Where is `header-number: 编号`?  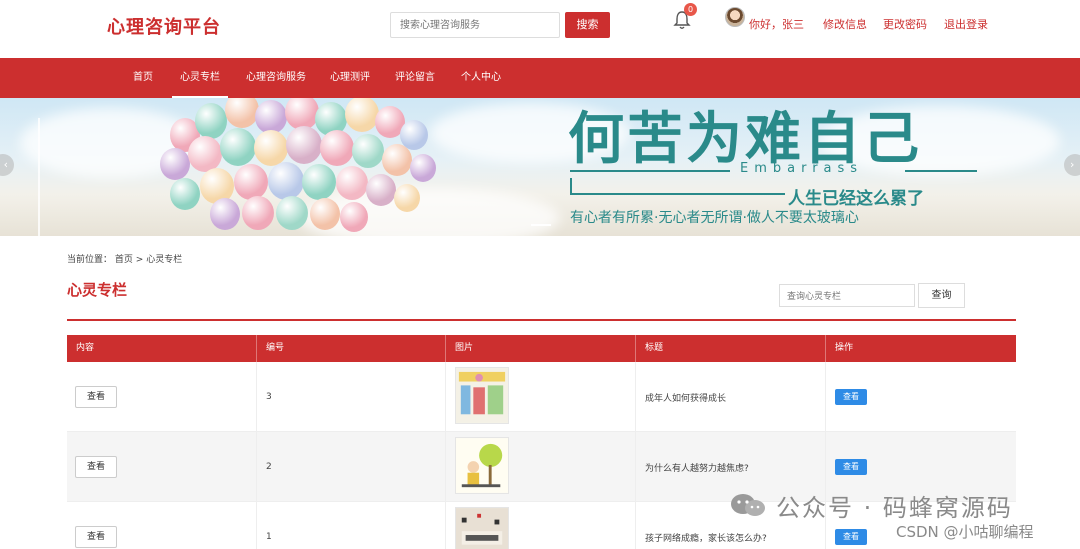
header-number: 编号 is located at coordinates (351, 348).